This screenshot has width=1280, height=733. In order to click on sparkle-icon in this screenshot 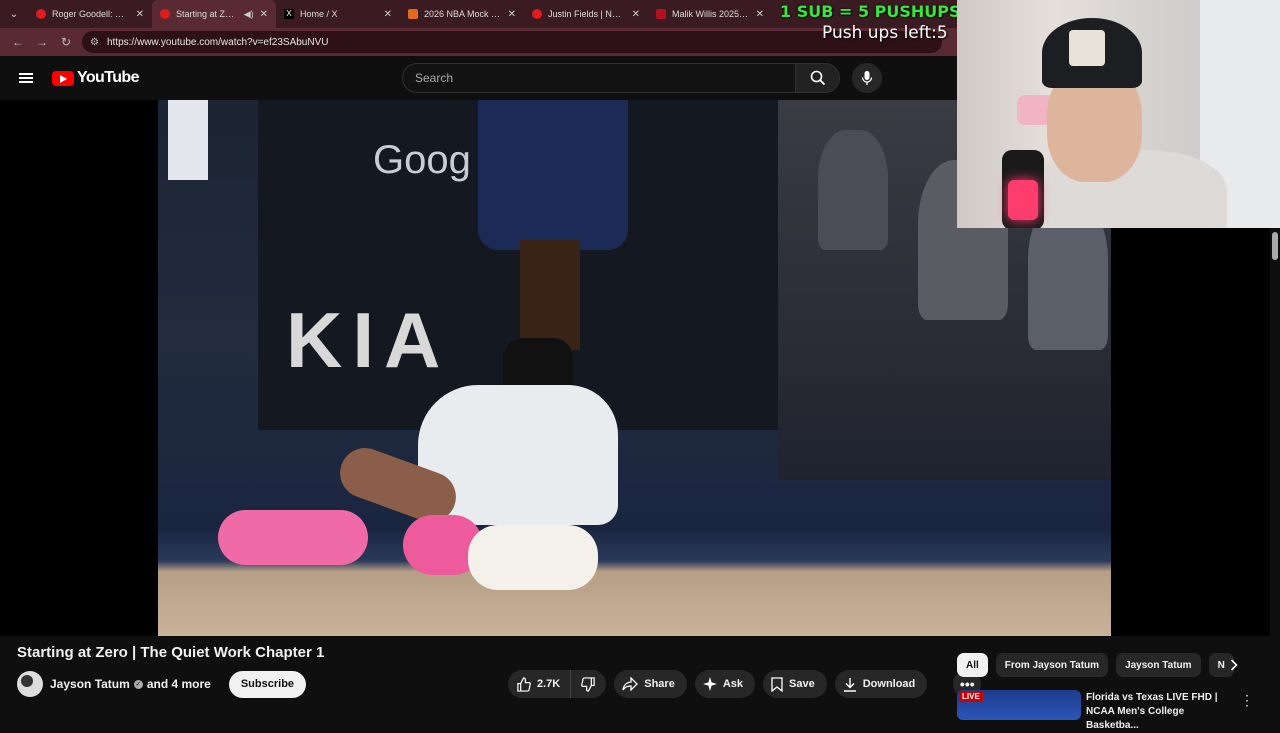, I will do `click(709, 684)`.